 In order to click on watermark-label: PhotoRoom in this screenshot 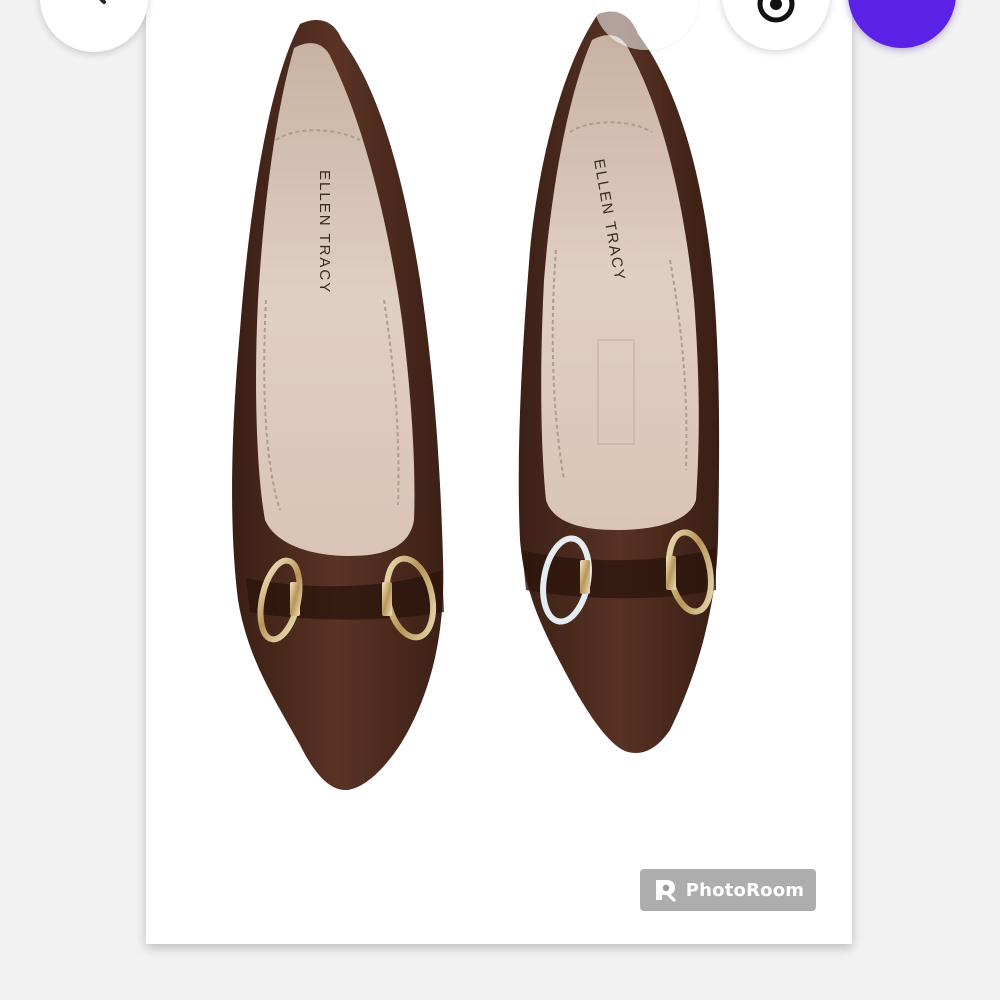, I will do `click(745, 890)`.